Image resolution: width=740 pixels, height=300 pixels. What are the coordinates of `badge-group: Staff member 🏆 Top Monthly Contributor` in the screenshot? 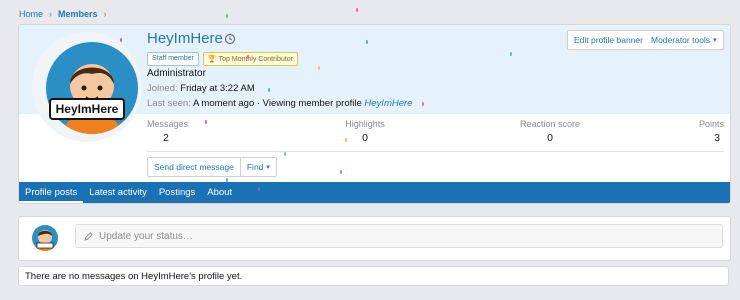 It's located at (222, 59).